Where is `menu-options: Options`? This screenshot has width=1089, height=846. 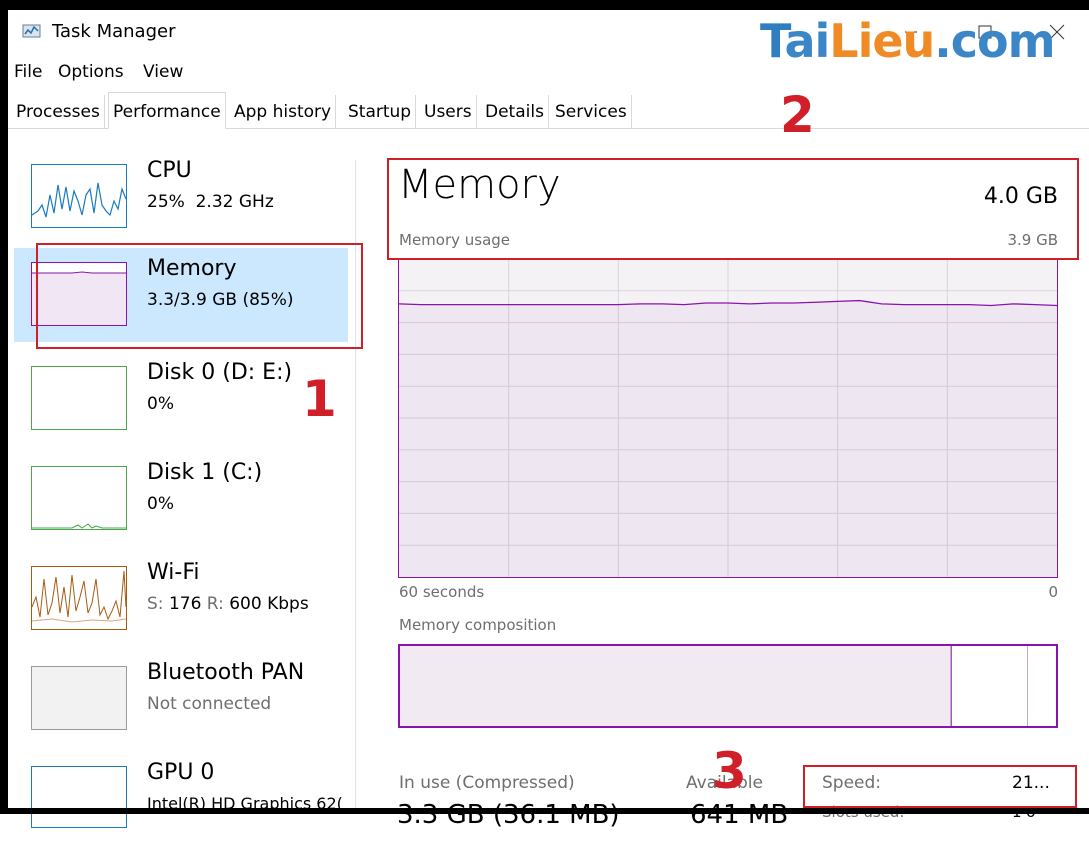
menu-options: Options is located at coordinates (91, 72).